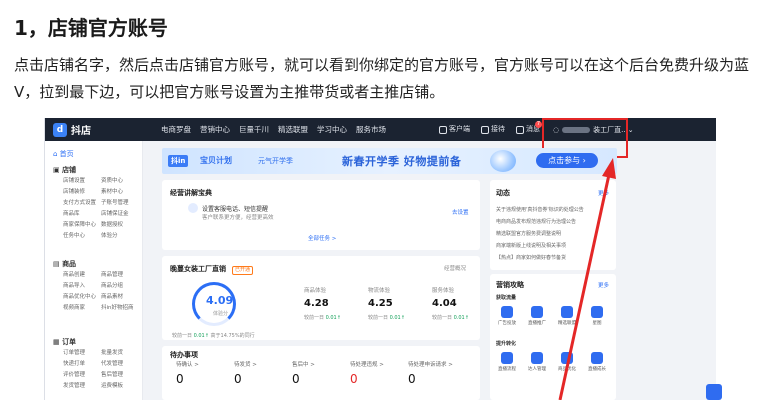 The height and width of the screenshot is (400, 766). What do you see at coordinates (120, 236) in the screenshot?
I see `sidebar-item: 体验分` at bounding box center [120, 236].